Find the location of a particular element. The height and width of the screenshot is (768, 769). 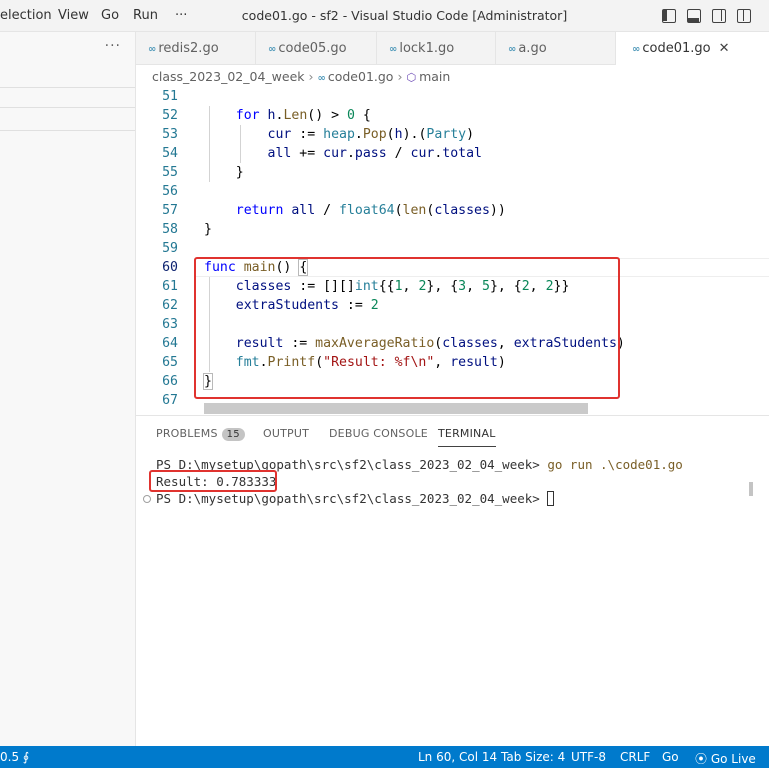

tab-label: code05.go is located at coordinates (312, 48).